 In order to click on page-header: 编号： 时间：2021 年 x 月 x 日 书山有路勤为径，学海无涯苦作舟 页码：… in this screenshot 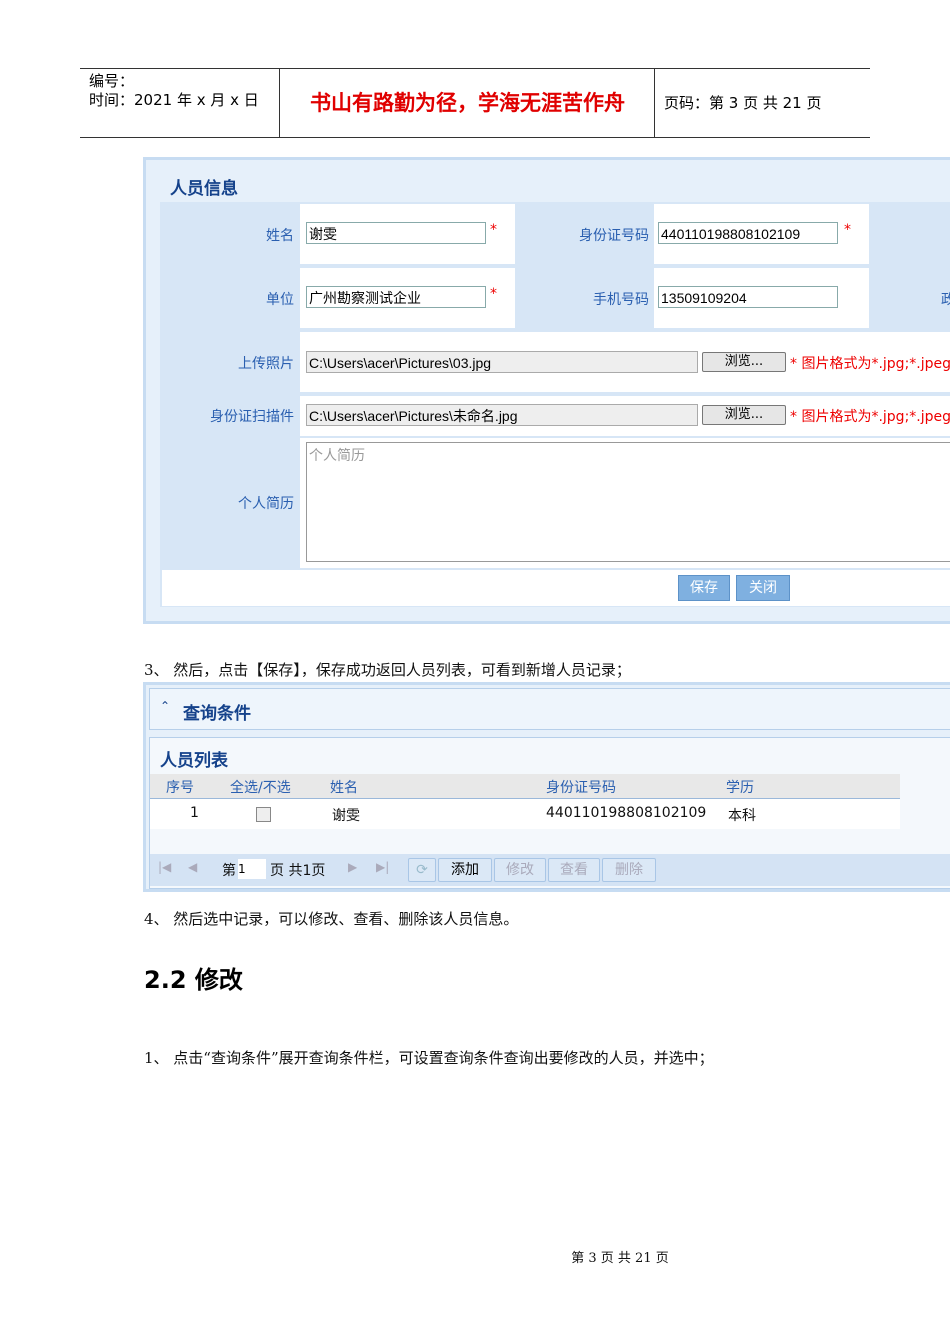, I will do `click(475, 103)`.